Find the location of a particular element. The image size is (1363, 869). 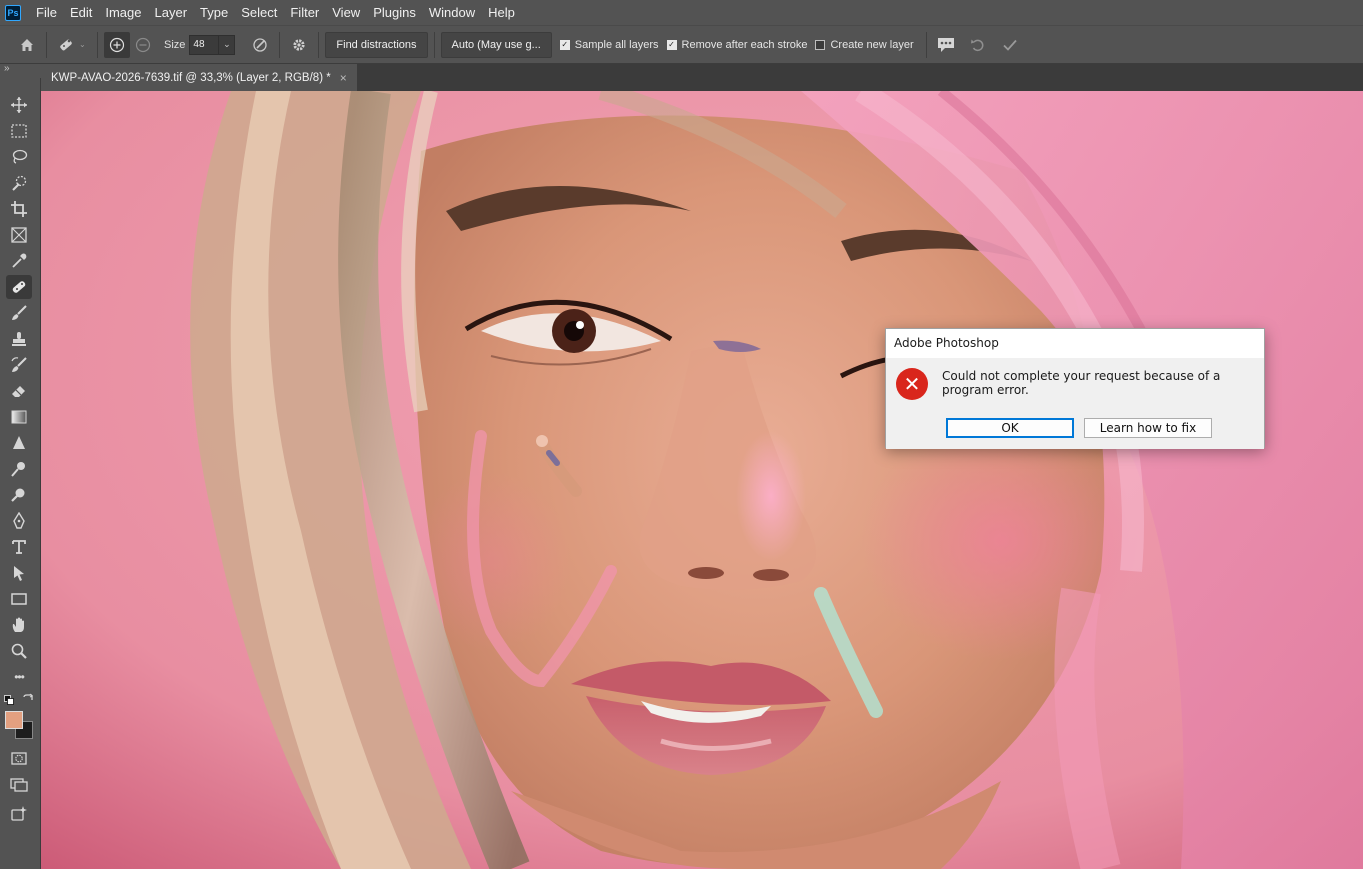

lasso-tool-icon is located at coordinates (19, 157).